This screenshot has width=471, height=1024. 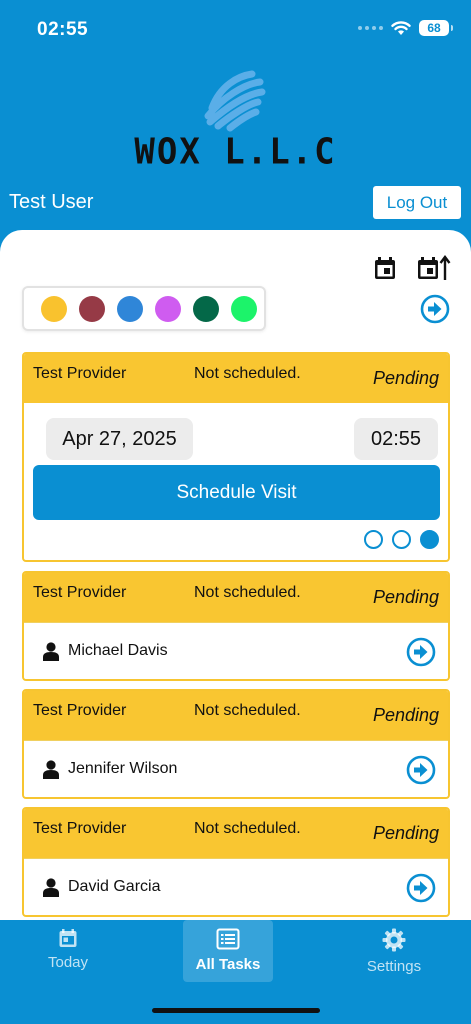 I want to click on list-icon, so click(x=228, y=939).